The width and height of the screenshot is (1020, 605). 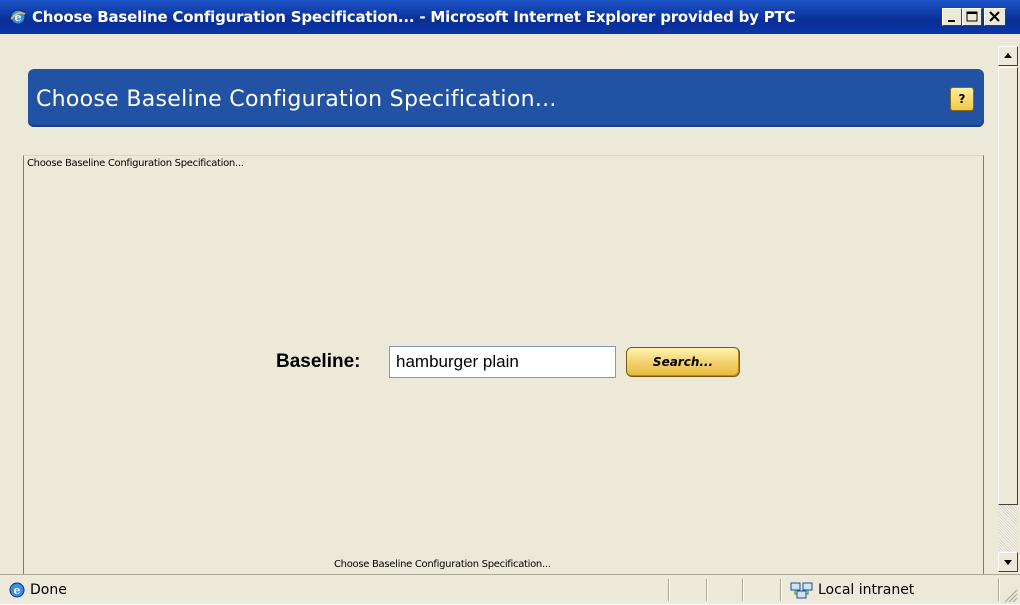 I want to click on status-bar: e Done Local intranet, so click(x=510, y=589).